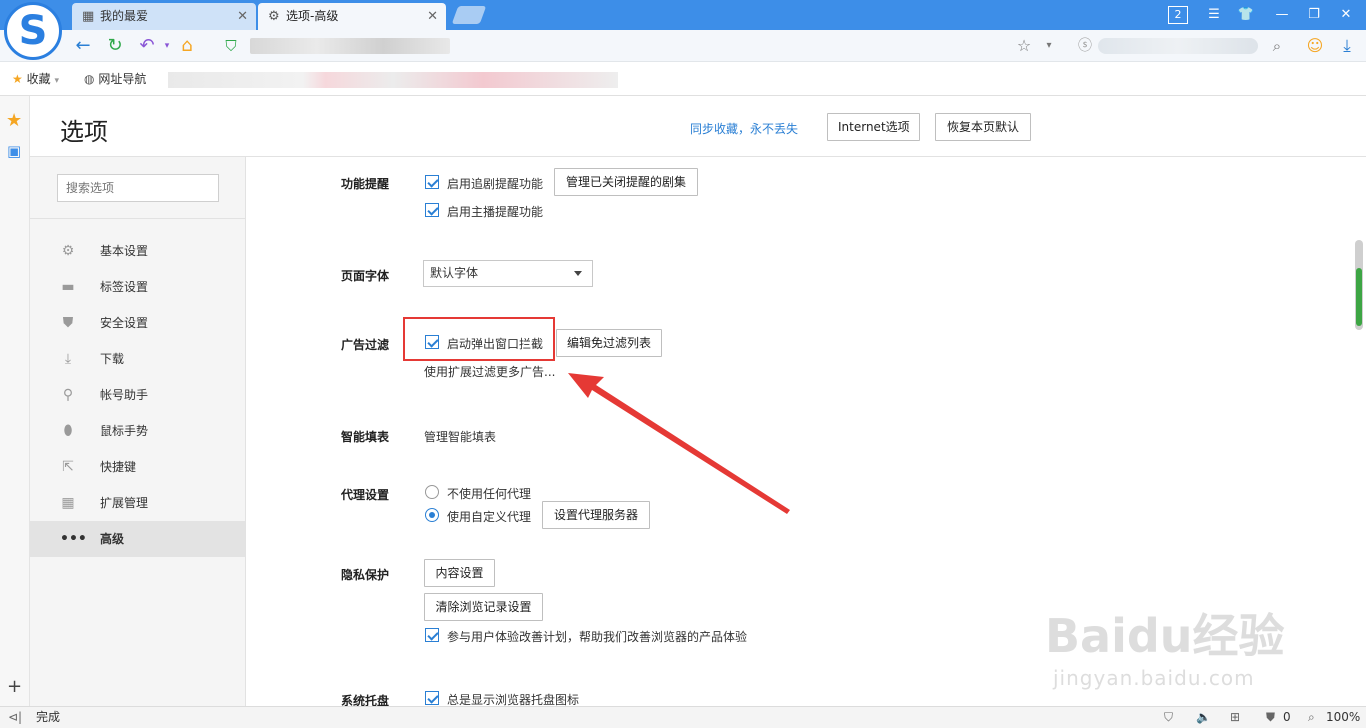  I want to click on zoom-icon: ⌕, so click(1311, 717).